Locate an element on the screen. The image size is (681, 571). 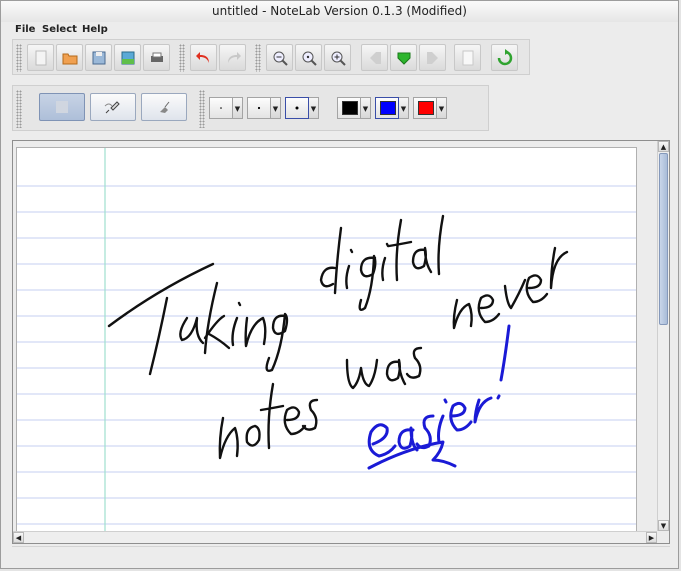
pen-size-small-face is located at coordinates (221, 108).